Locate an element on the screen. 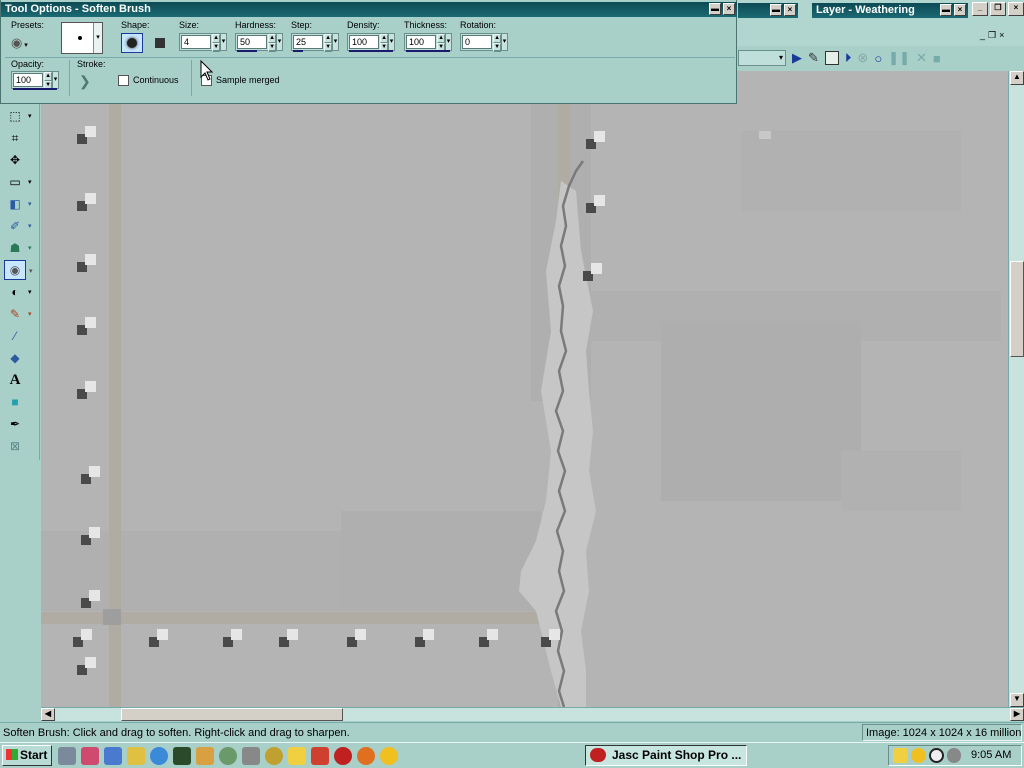 The width and height of the screenshot is (1024, 768). stroke-icon: ❯ is located at coordinates (88, 81).